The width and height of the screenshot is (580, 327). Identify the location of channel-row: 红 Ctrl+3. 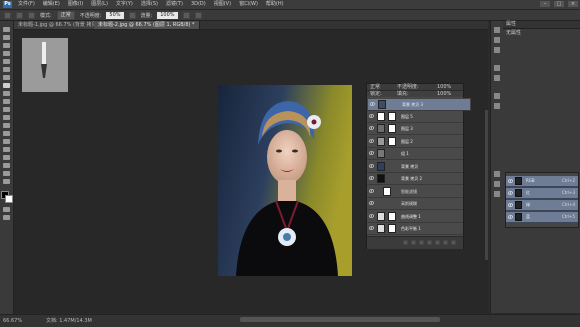
(542, 193).